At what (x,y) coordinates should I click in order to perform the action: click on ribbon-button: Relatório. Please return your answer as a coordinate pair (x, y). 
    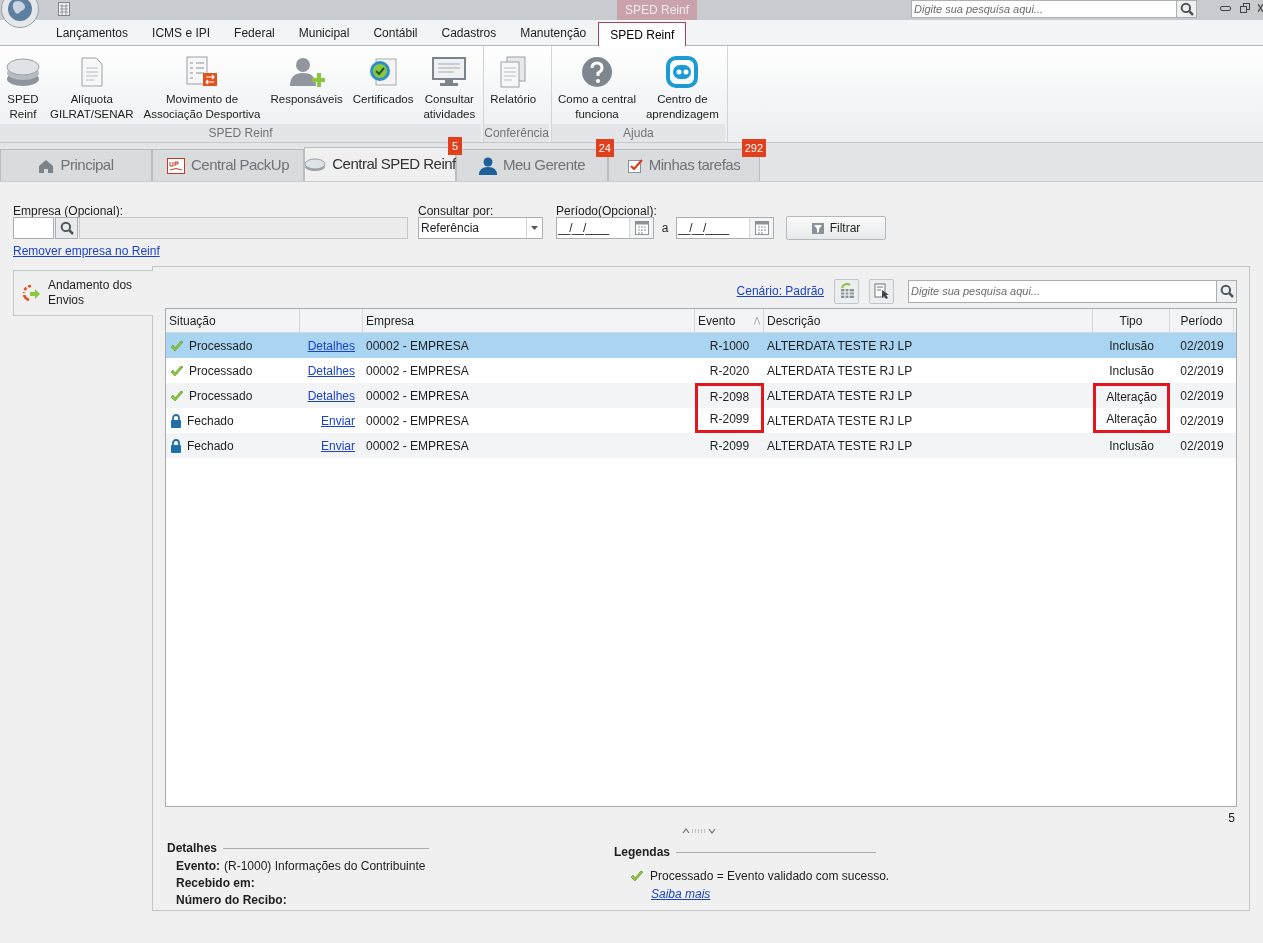
    Looking at the image, I should click on (513, 80).